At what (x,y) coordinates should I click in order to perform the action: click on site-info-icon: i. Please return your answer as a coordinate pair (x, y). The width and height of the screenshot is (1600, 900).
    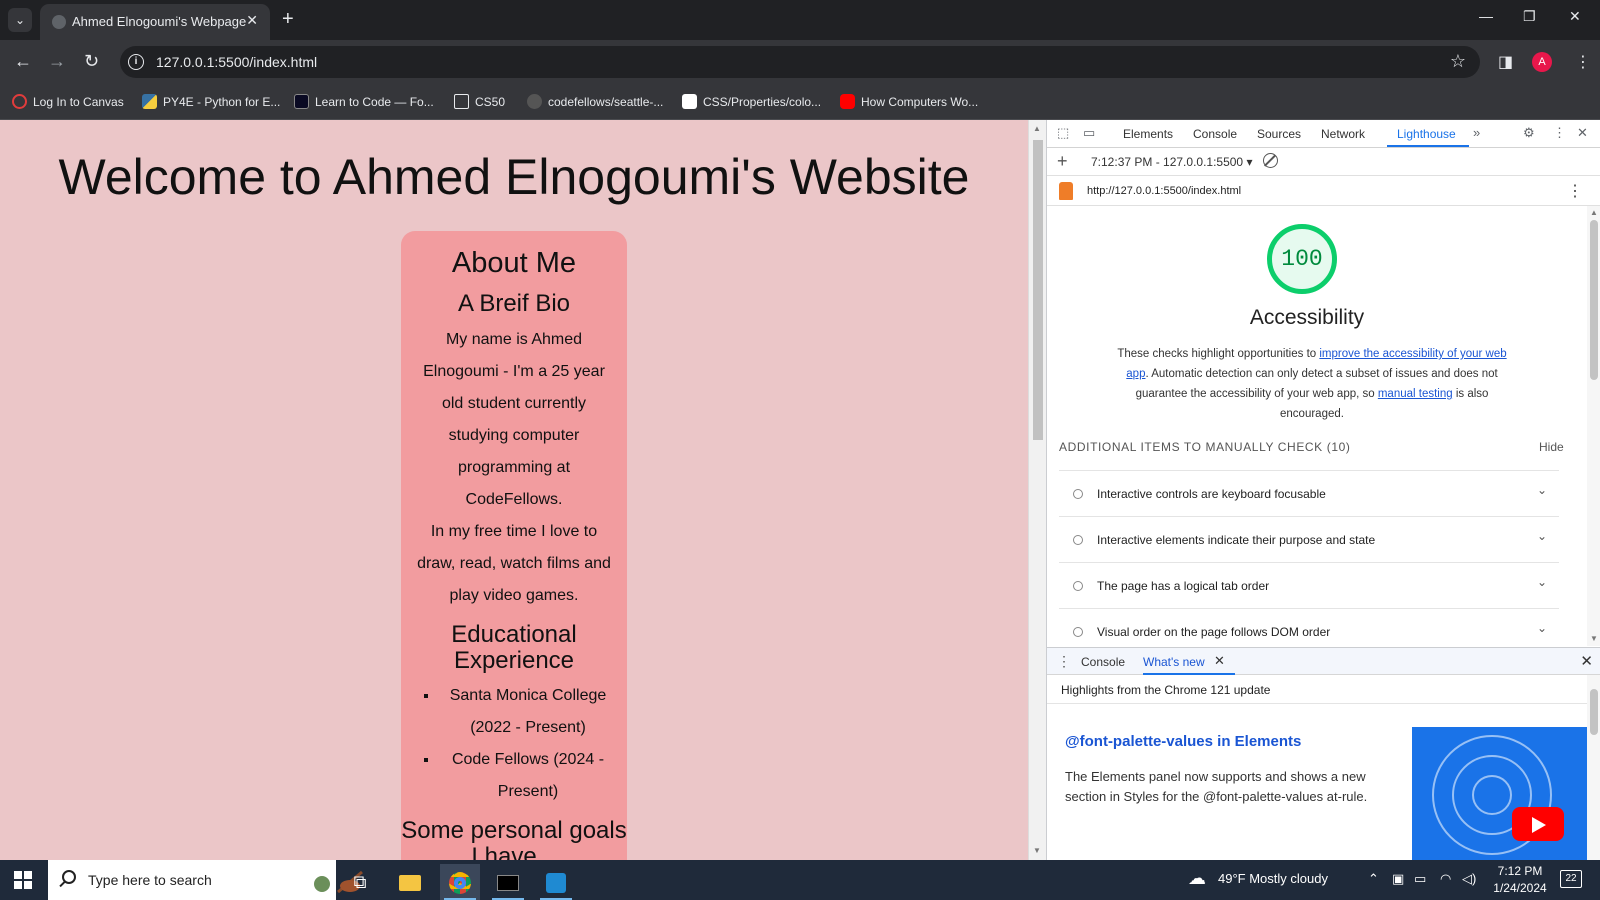
    Looking at the image, I should click on (136, 62).